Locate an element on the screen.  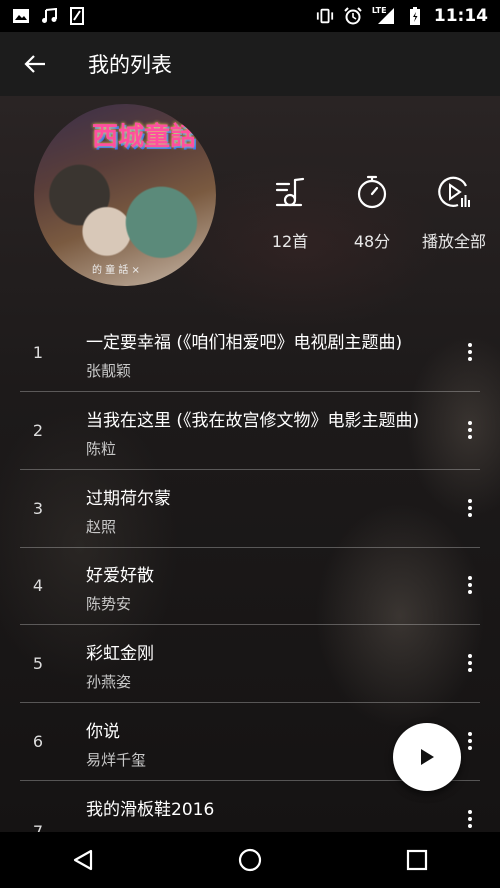
song-artist: 赵照 is located at coordinates (101, 527).